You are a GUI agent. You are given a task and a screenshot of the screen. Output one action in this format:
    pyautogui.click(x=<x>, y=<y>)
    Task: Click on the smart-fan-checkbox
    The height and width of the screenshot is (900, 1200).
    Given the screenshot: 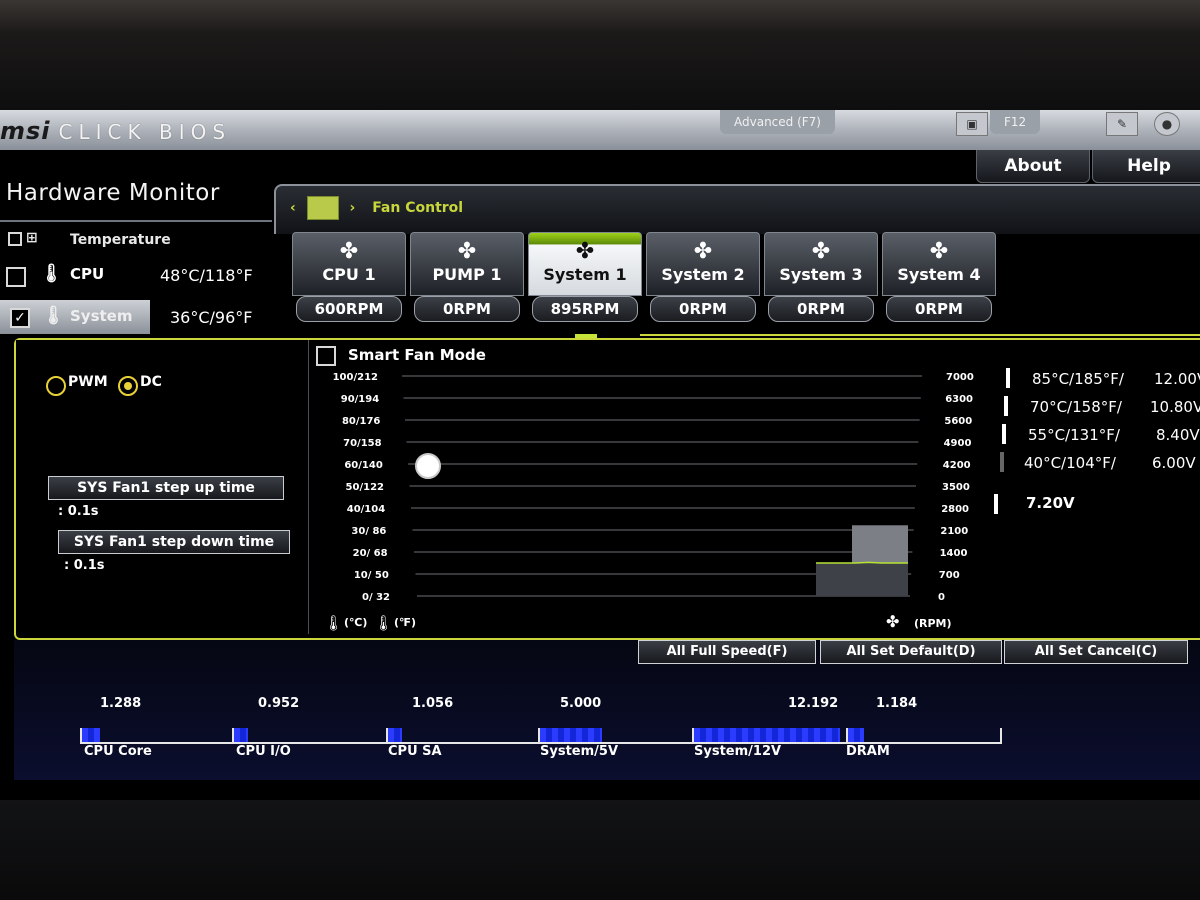 What is the action you would take?
    pyautogui.click(x=326, y=356)
    